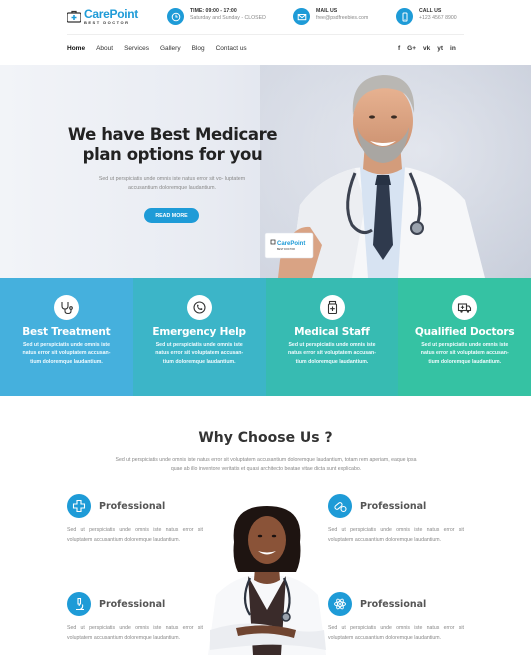 The image size is (531, 655). What do you see at coordinates (265, 438) in the screenshot?
I see `why-choose-title: Why Choose Us ?` at bounding box center [265, 438].